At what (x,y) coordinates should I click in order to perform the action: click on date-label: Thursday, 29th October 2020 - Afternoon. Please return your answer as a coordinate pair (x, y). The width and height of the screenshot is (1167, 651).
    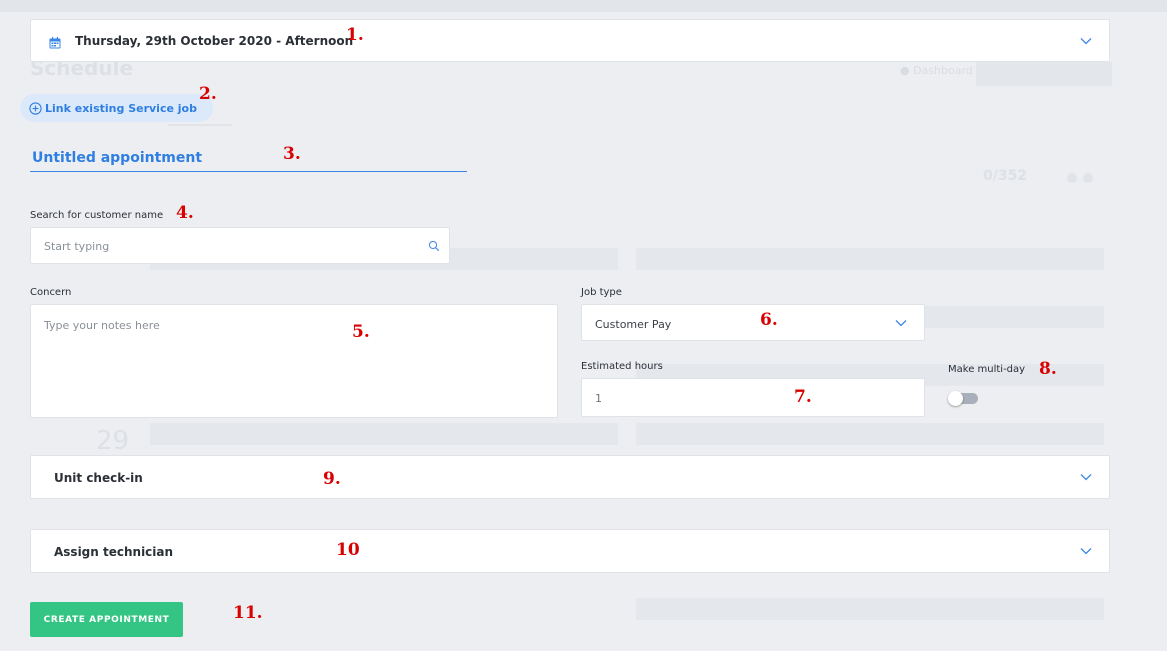
    Looking at the image, I should click on (214, 41).